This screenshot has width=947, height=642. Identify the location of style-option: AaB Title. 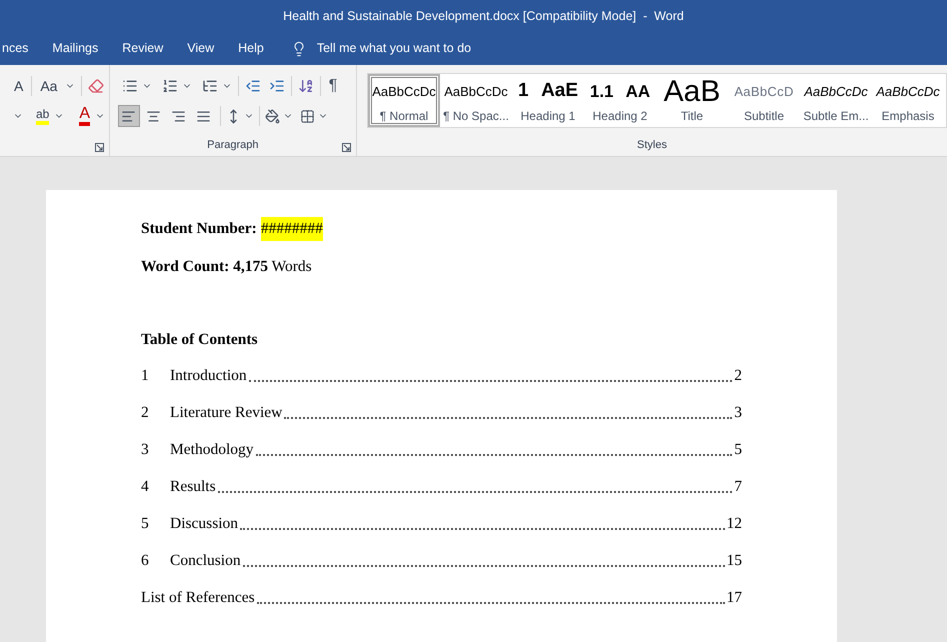
(692, 100).